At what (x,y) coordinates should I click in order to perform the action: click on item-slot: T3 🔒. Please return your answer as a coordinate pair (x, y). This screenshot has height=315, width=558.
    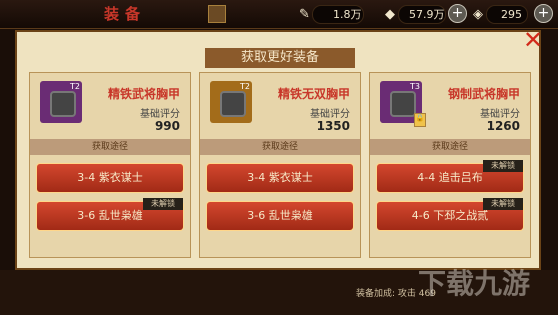
    Looking at the image, I should click on (403, 104).